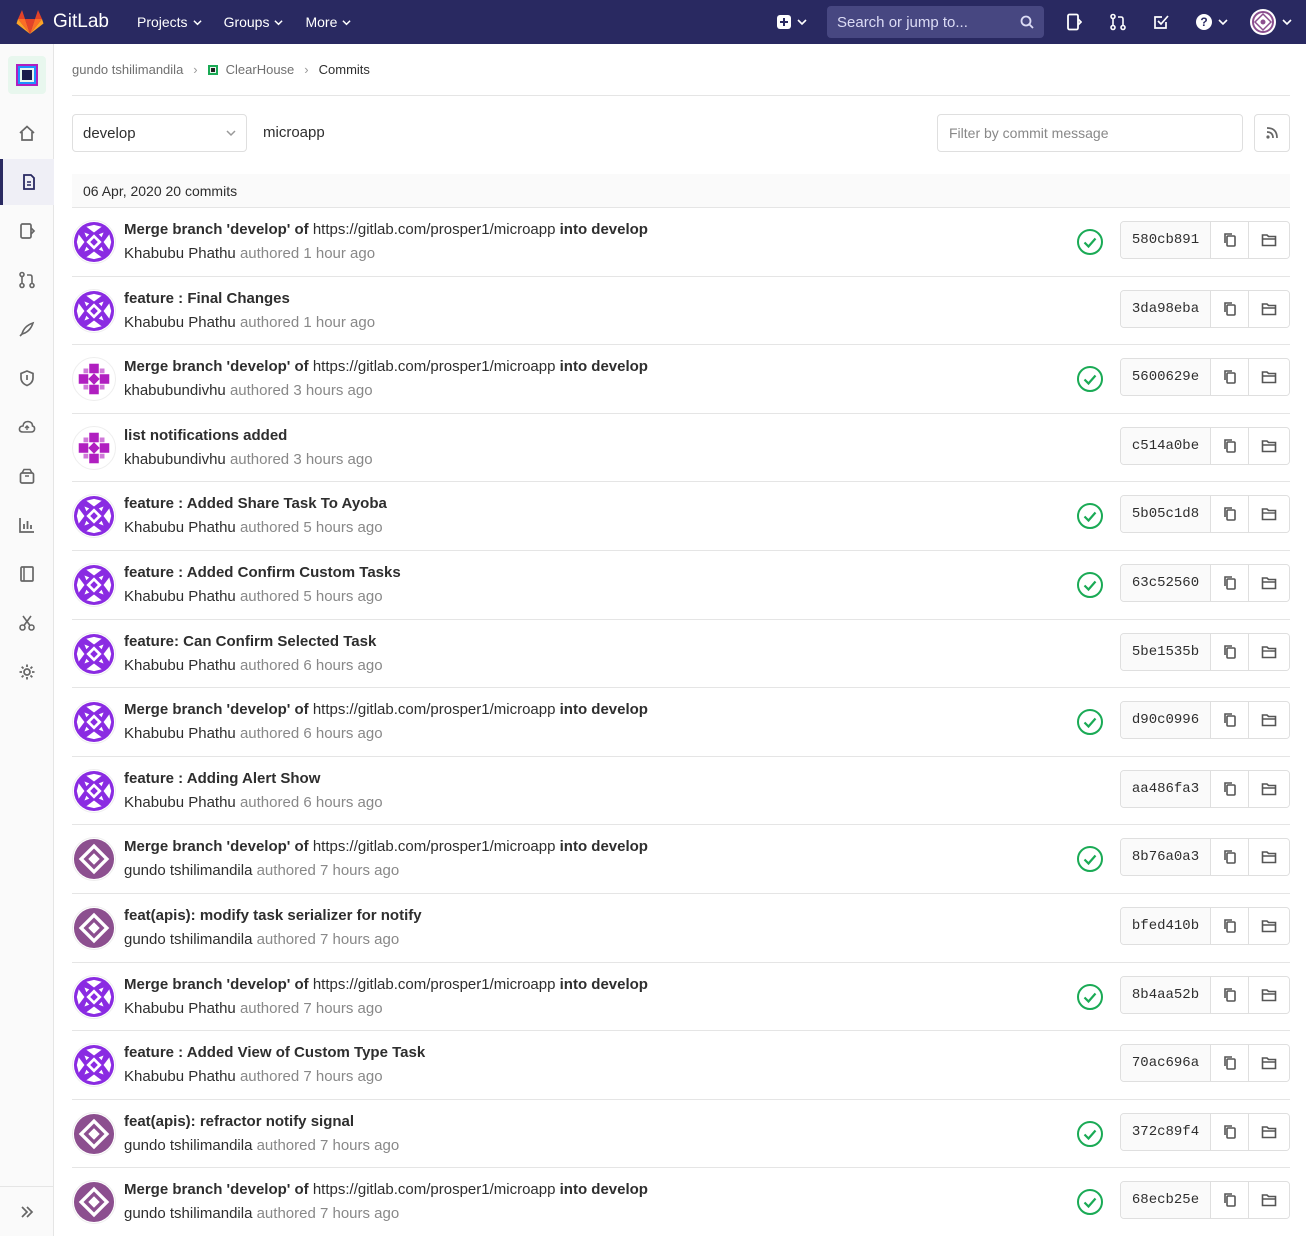 The image size is (1306, 1236). What do you see at coordinates (62, 22) in the screenshot?
I see `gitlab-brand: GitLab` at bounding box center [62, 22].